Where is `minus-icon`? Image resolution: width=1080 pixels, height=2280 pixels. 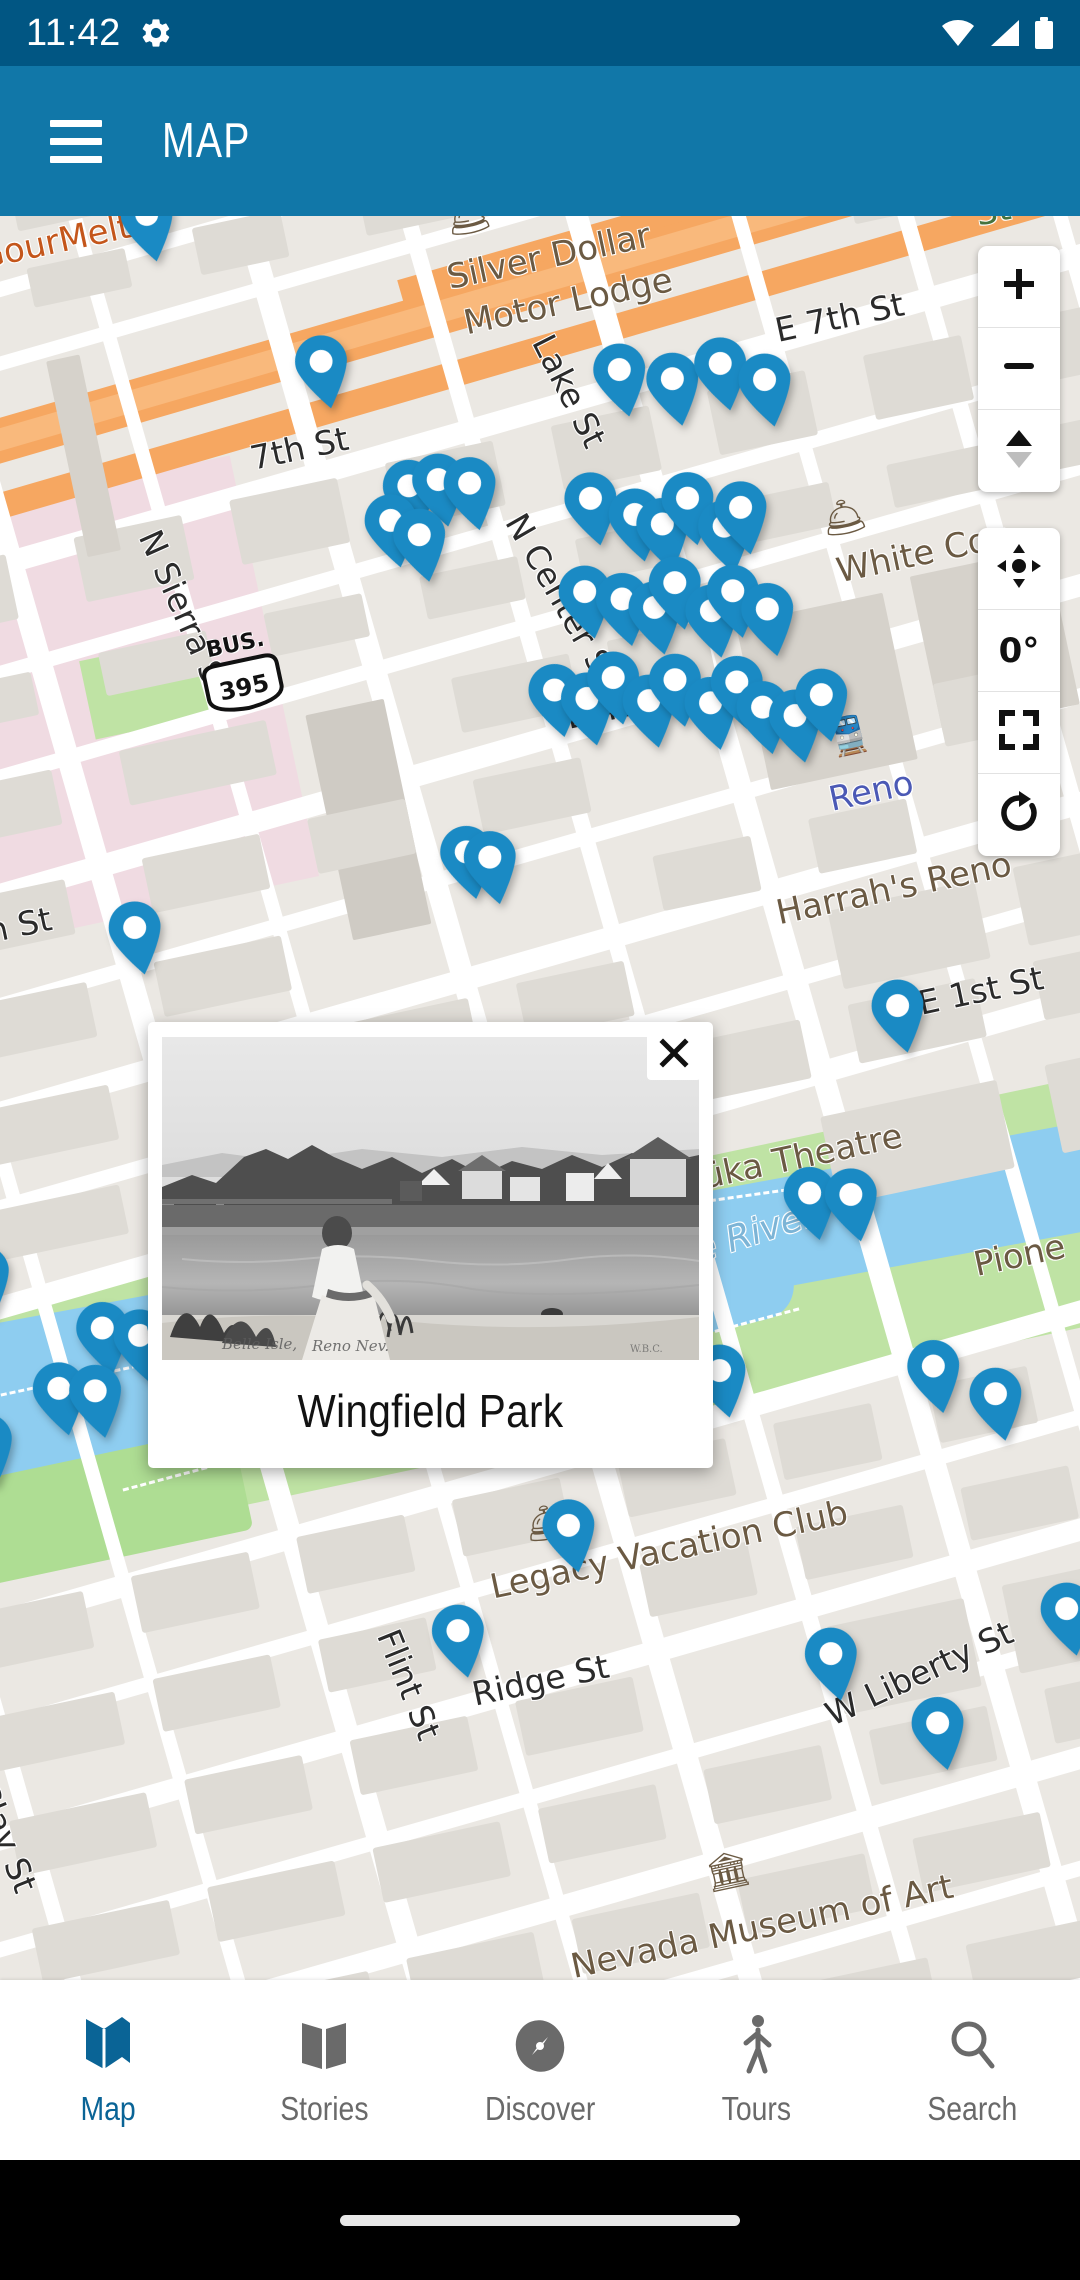
minus-icon is located at coordinates (1019, 368).